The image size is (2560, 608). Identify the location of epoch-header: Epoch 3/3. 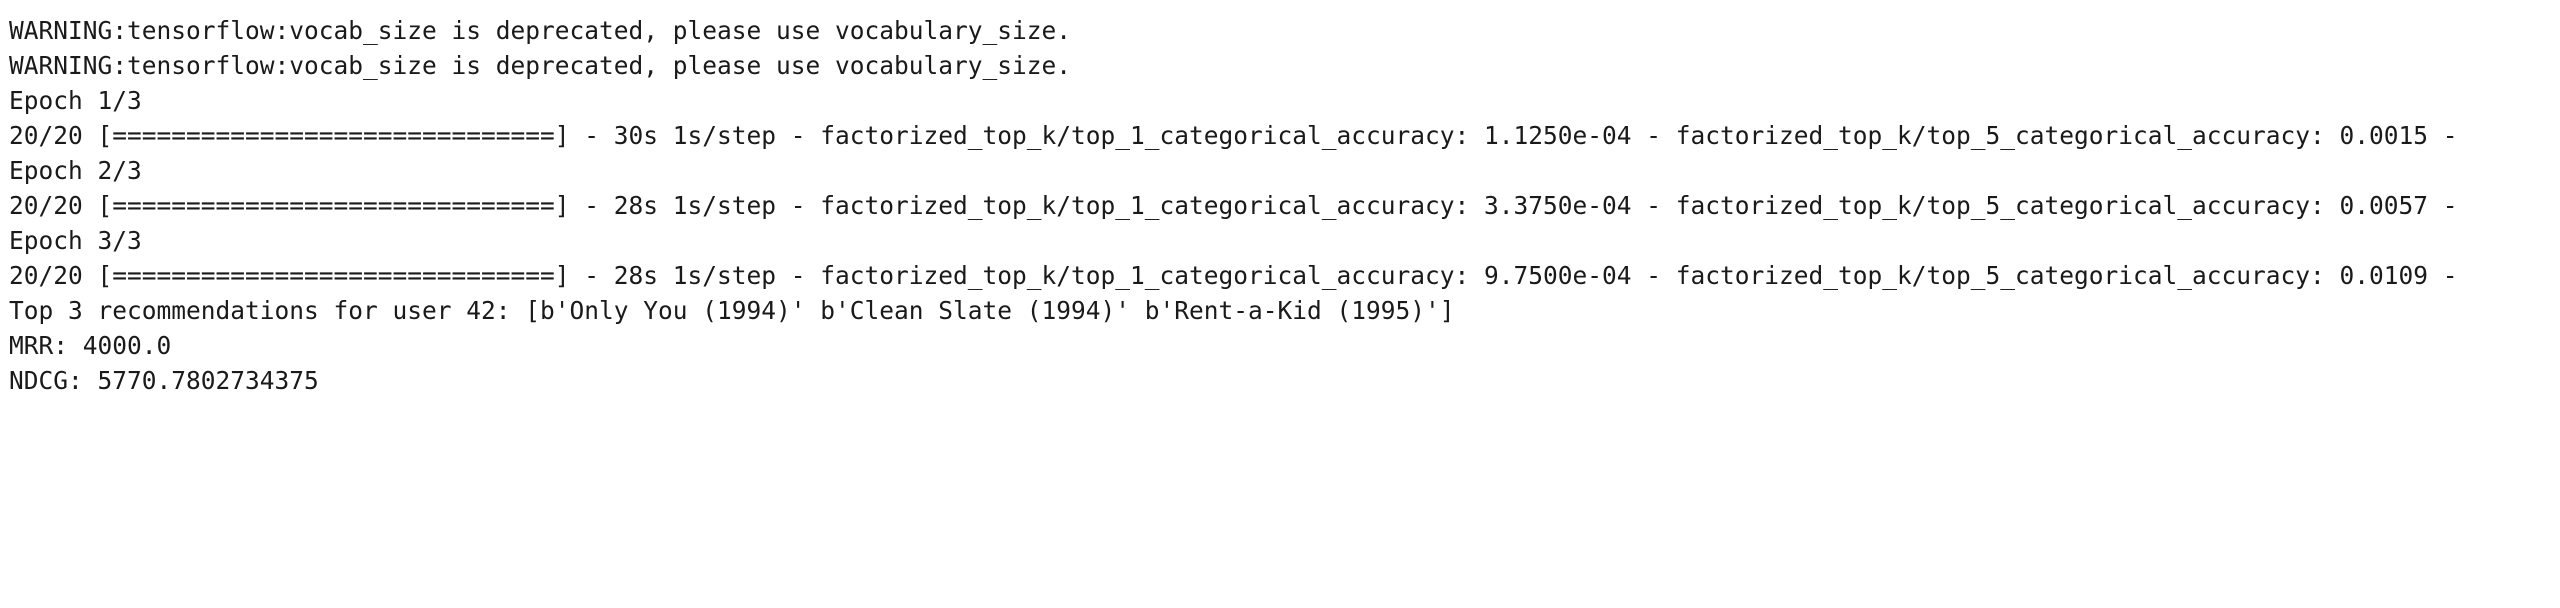
(75, 240).